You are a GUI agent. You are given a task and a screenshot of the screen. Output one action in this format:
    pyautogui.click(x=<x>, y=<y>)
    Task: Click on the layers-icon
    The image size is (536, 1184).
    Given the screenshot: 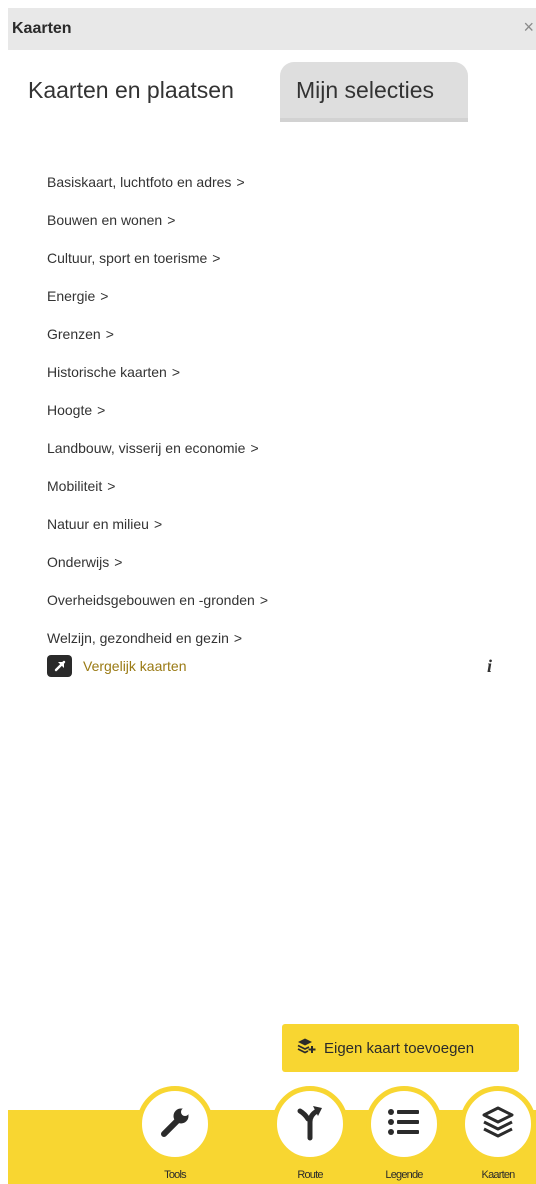 What is the action you would take?
    pyautogui.click(x=498, y=1124)
    